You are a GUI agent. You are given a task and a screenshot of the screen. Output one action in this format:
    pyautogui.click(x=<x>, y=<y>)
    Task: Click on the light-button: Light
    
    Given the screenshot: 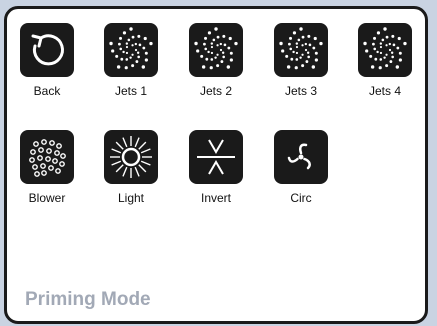 What is the action you would take?
    pyautogui.click(x=131, y=167)
    